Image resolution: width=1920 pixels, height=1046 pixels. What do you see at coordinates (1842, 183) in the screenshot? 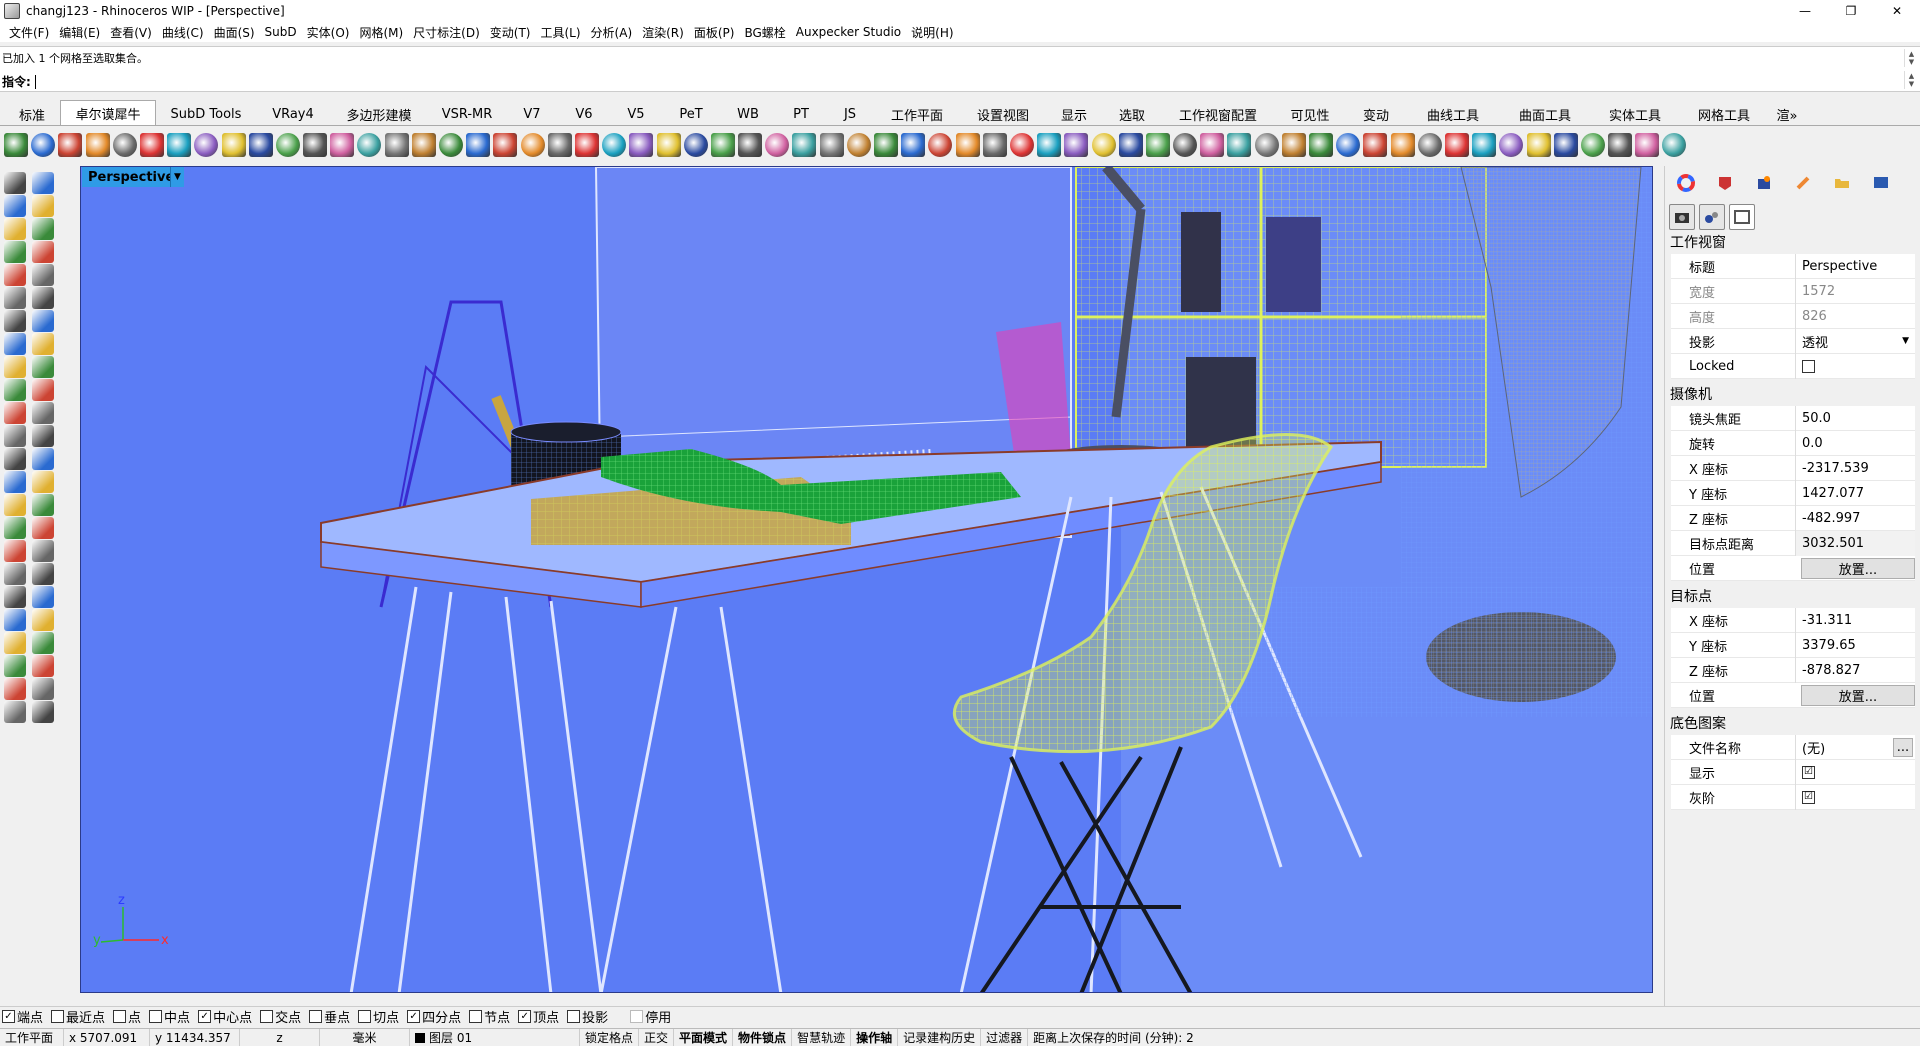
I see `folder-icon` at bounding box center [1842, 183].